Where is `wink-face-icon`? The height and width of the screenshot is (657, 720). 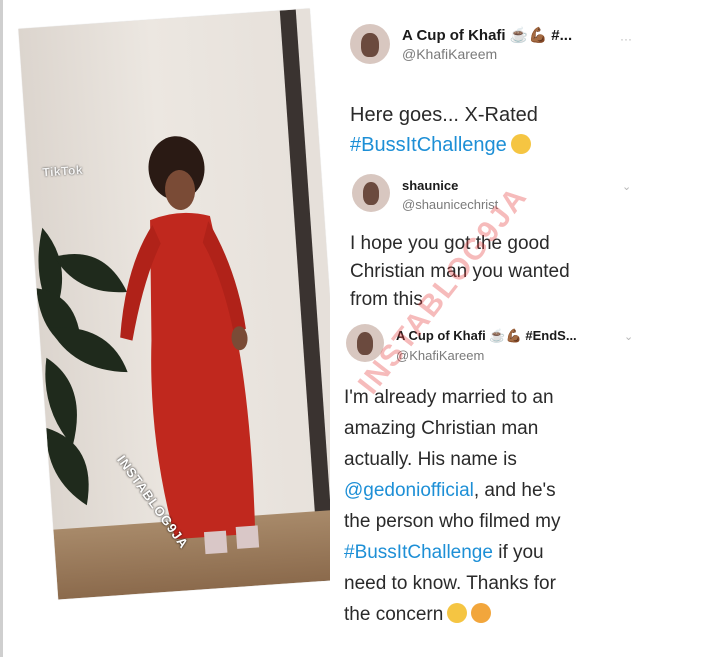 wink-face-icon is located at coordinates (457, 613).